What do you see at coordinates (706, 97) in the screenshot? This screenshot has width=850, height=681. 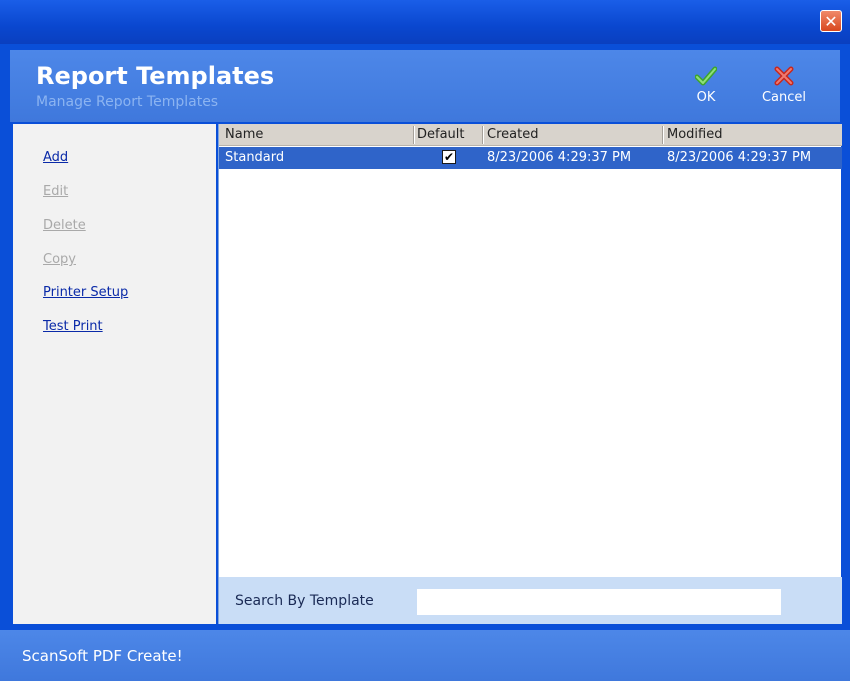 I see `ok-label: OK` at bounding box center [706, 97].